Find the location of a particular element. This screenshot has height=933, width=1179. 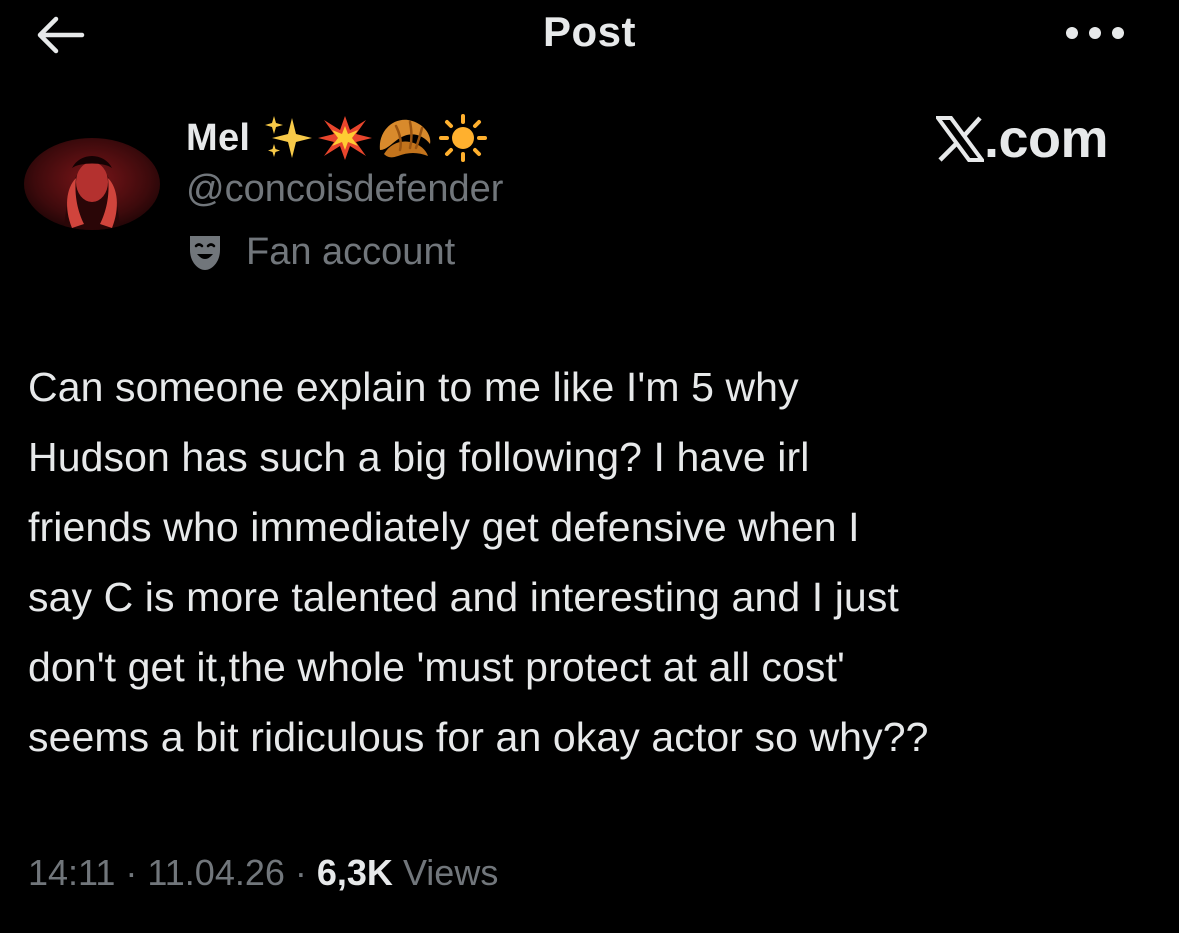

croissant-icon is located at coordinates (405, 138).